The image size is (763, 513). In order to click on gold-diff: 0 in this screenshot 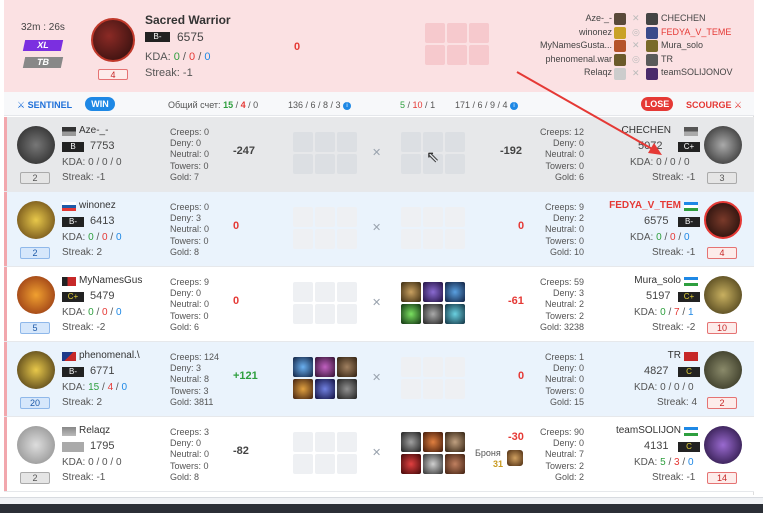, I will do `click(236, 226)`.